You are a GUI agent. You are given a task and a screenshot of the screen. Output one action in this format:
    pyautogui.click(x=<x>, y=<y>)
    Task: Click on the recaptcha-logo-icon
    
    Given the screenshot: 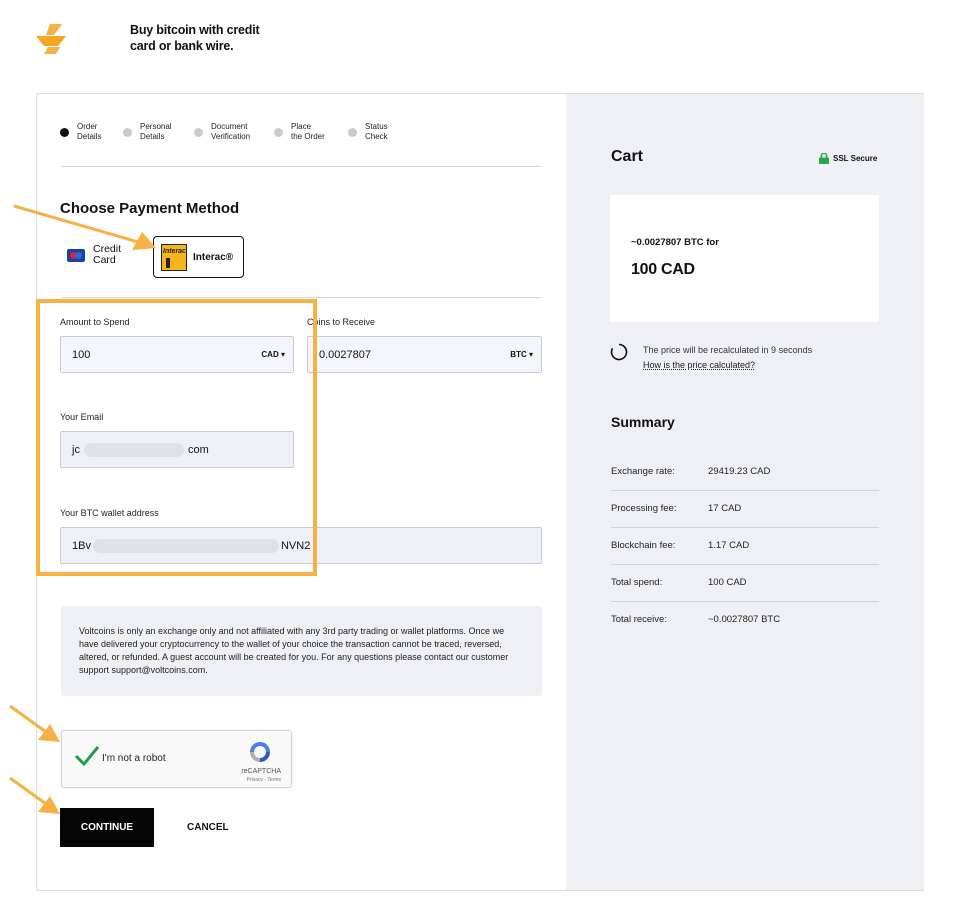 What is the action you would take?
    pyautogui.click(x=260, y=752)
    